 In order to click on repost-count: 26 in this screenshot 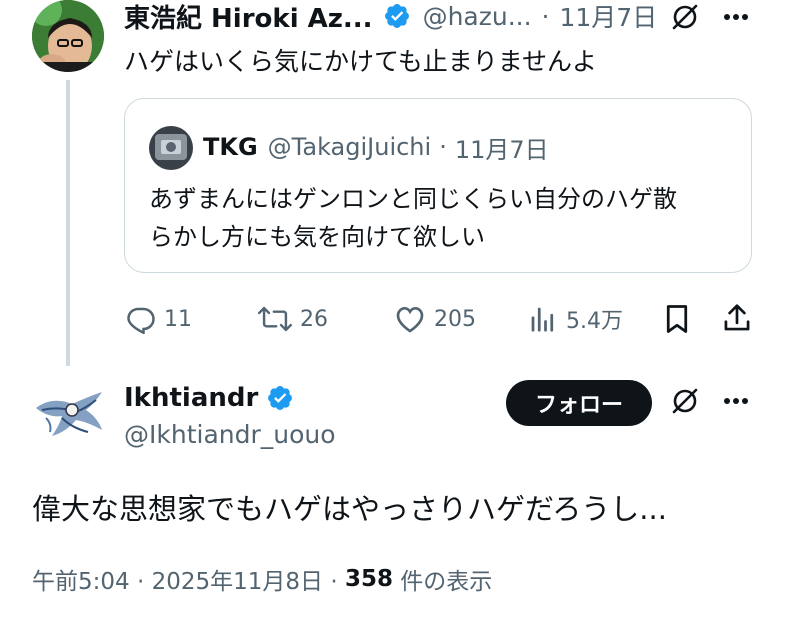, I will do `click(314, 319)`.